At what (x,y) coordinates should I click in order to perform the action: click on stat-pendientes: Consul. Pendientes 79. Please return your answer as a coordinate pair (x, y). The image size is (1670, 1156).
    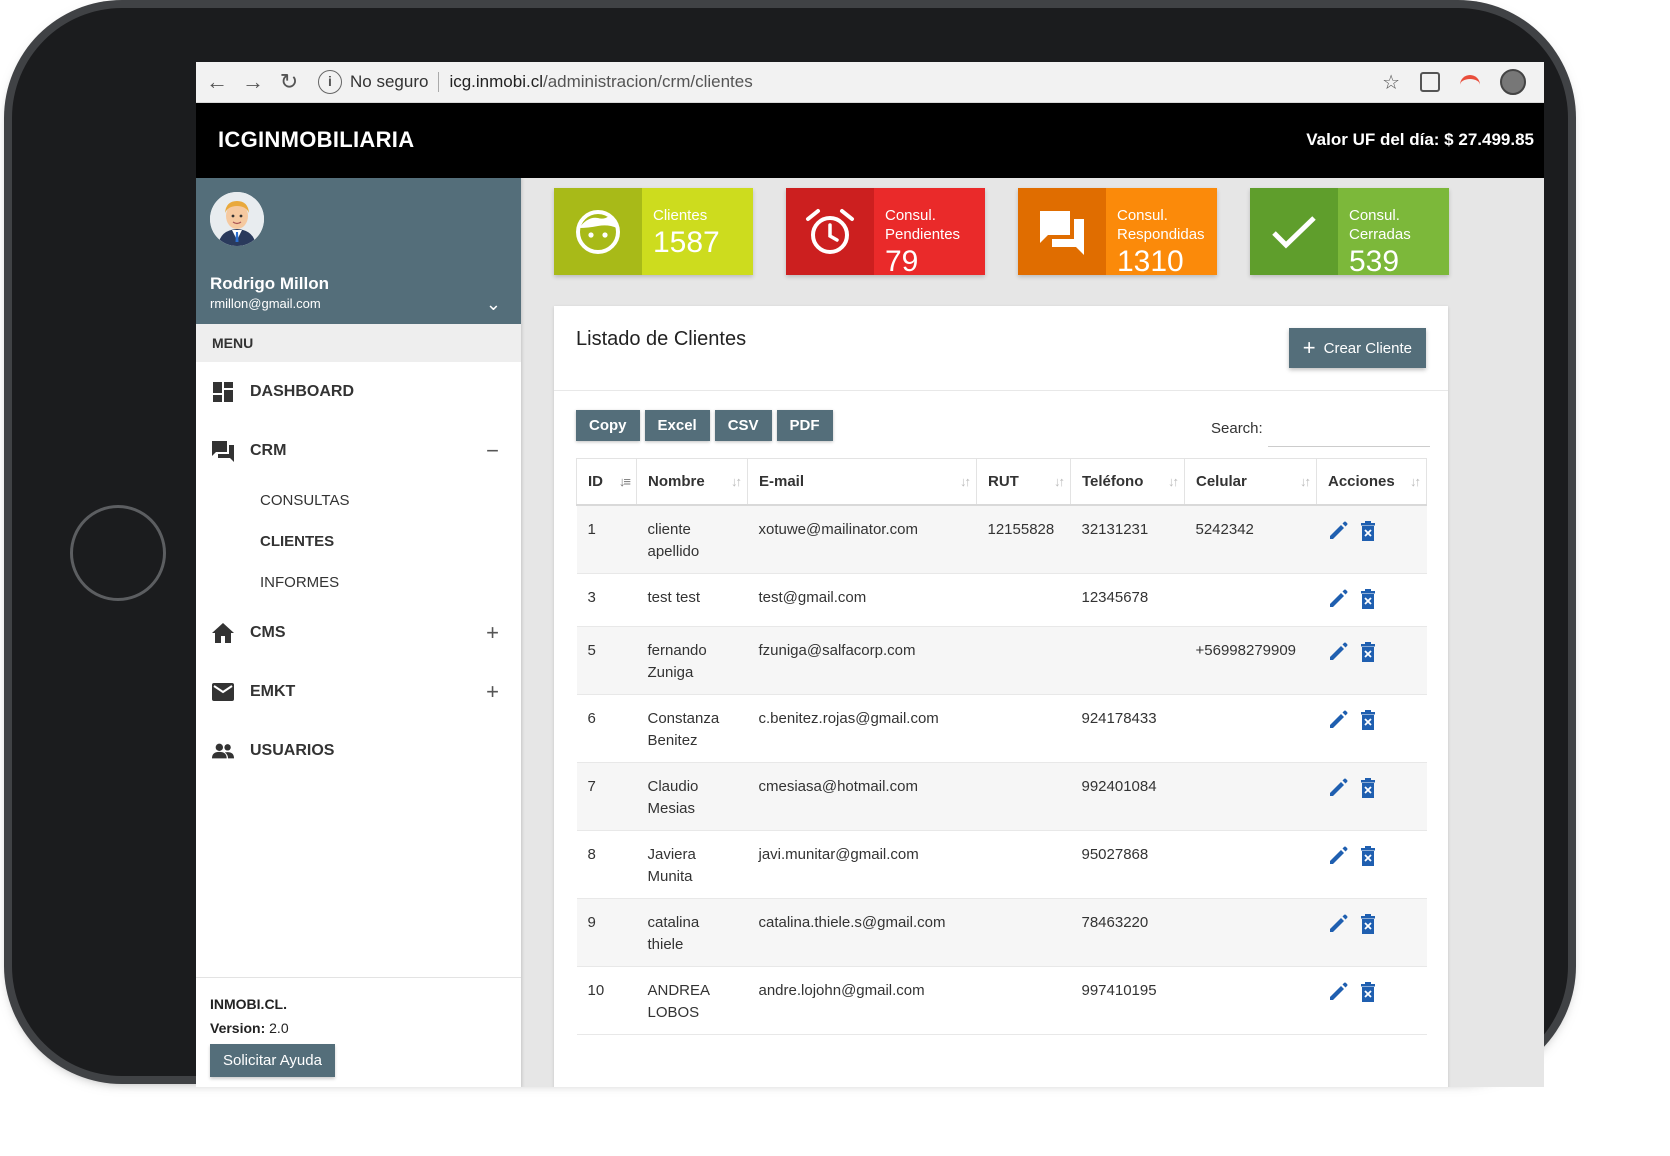
    Looking at the image, I should click on (885, 233).